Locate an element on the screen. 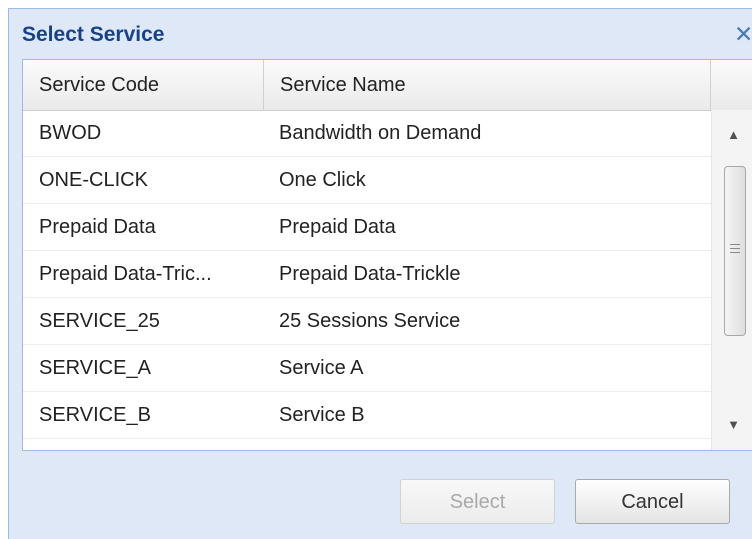 The height and width of the screenshot is (539, 752). column-header-service-code: Service Code is located at coordinates (143, 85).